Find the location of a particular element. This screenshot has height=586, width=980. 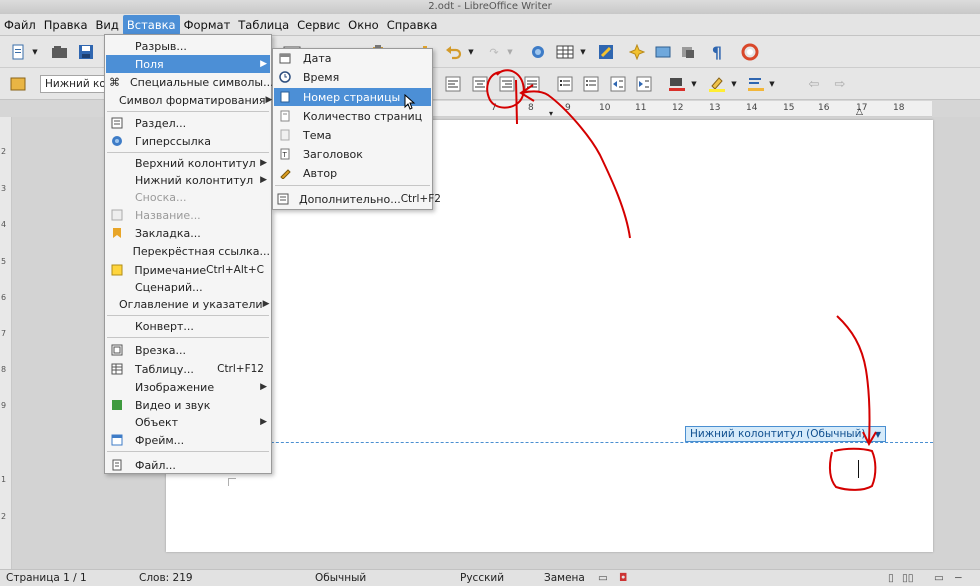

paragraph-style-box: Нижний колонтитул is located at coordinates (73, 84).